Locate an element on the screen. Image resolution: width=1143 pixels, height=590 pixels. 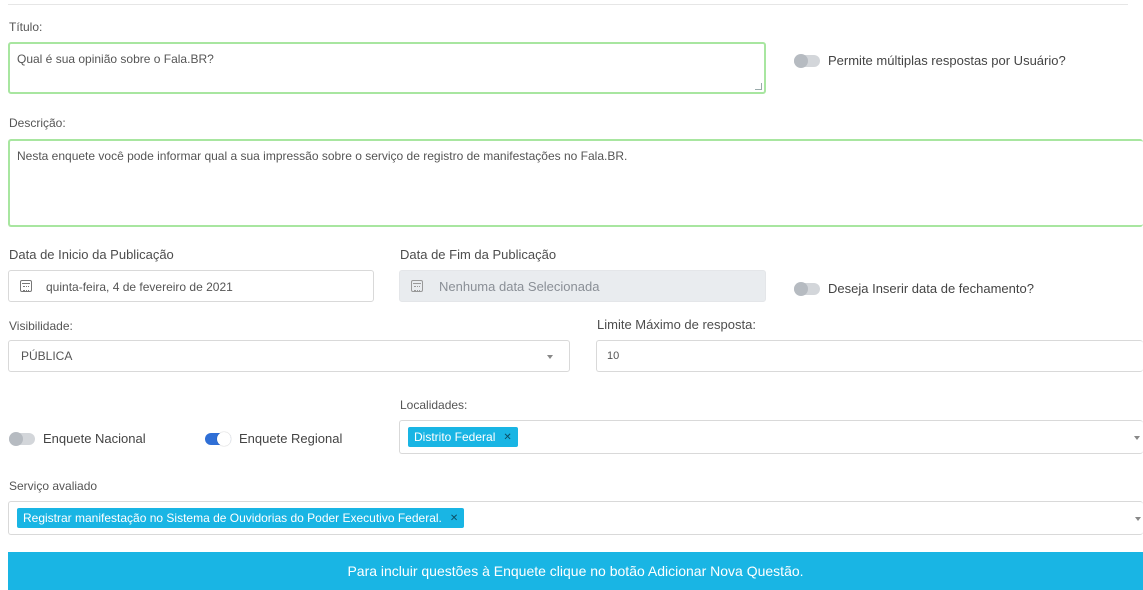
limite-value: 10 is located at coordinates (613, 356).